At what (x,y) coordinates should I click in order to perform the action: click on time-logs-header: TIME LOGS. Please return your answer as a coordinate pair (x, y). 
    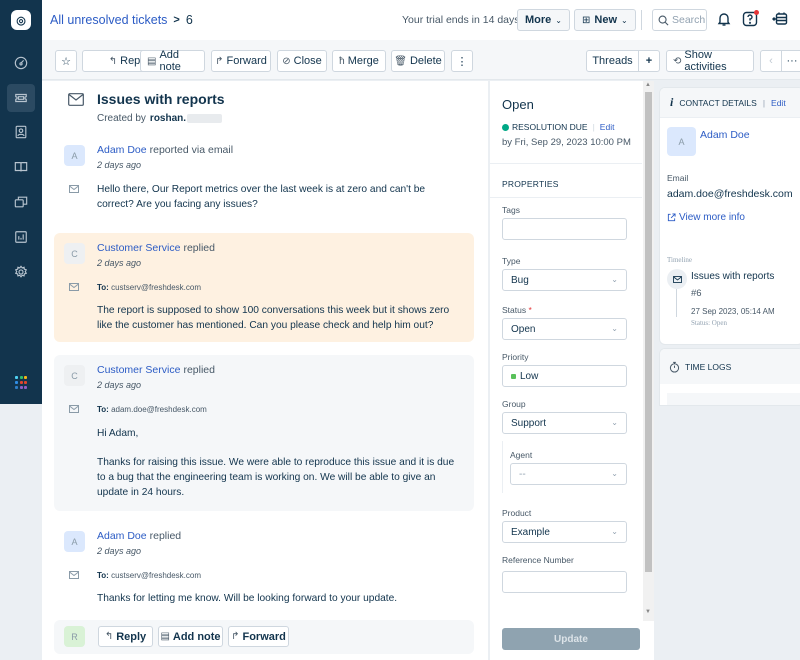
    Looking at the image, I should click on (730, 366).